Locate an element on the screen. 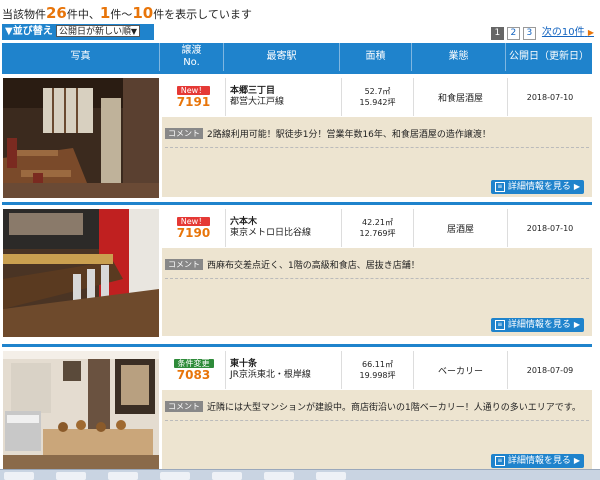 Image resolution: width=600 pixels, height=480 pixels. result-summary: 当該物件26件中、1件～10件を表示しています is located at coordinates (127, 13).